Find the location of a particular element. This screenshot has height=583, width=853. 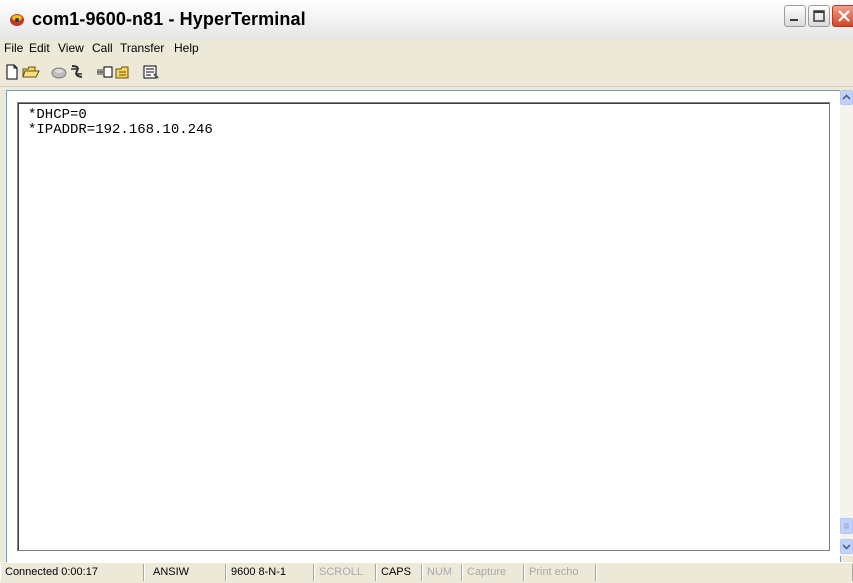

terminal-output: *DHCP=0 *IPADDR=192.168.10.246 is located at coordinates (120, 123).